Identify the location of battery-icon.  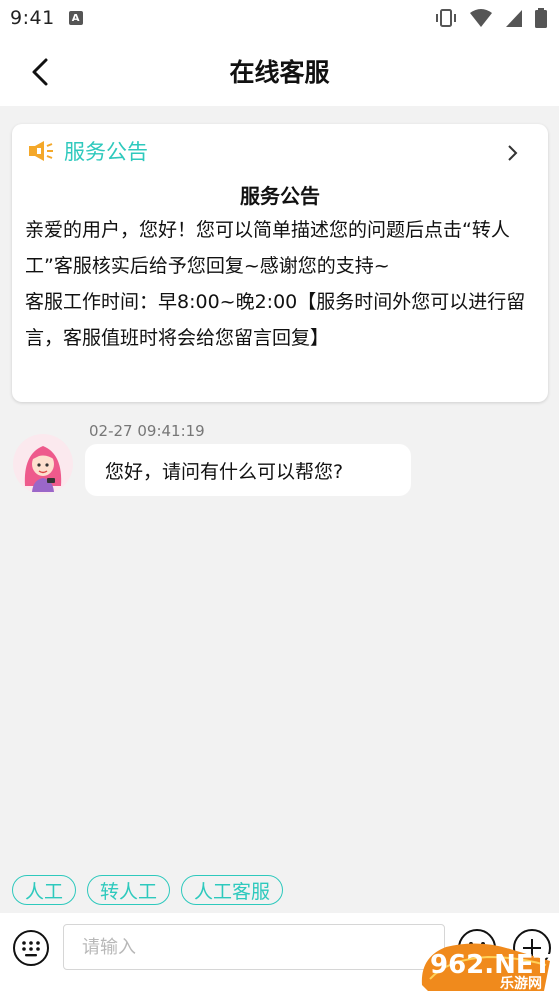
(541, 18).